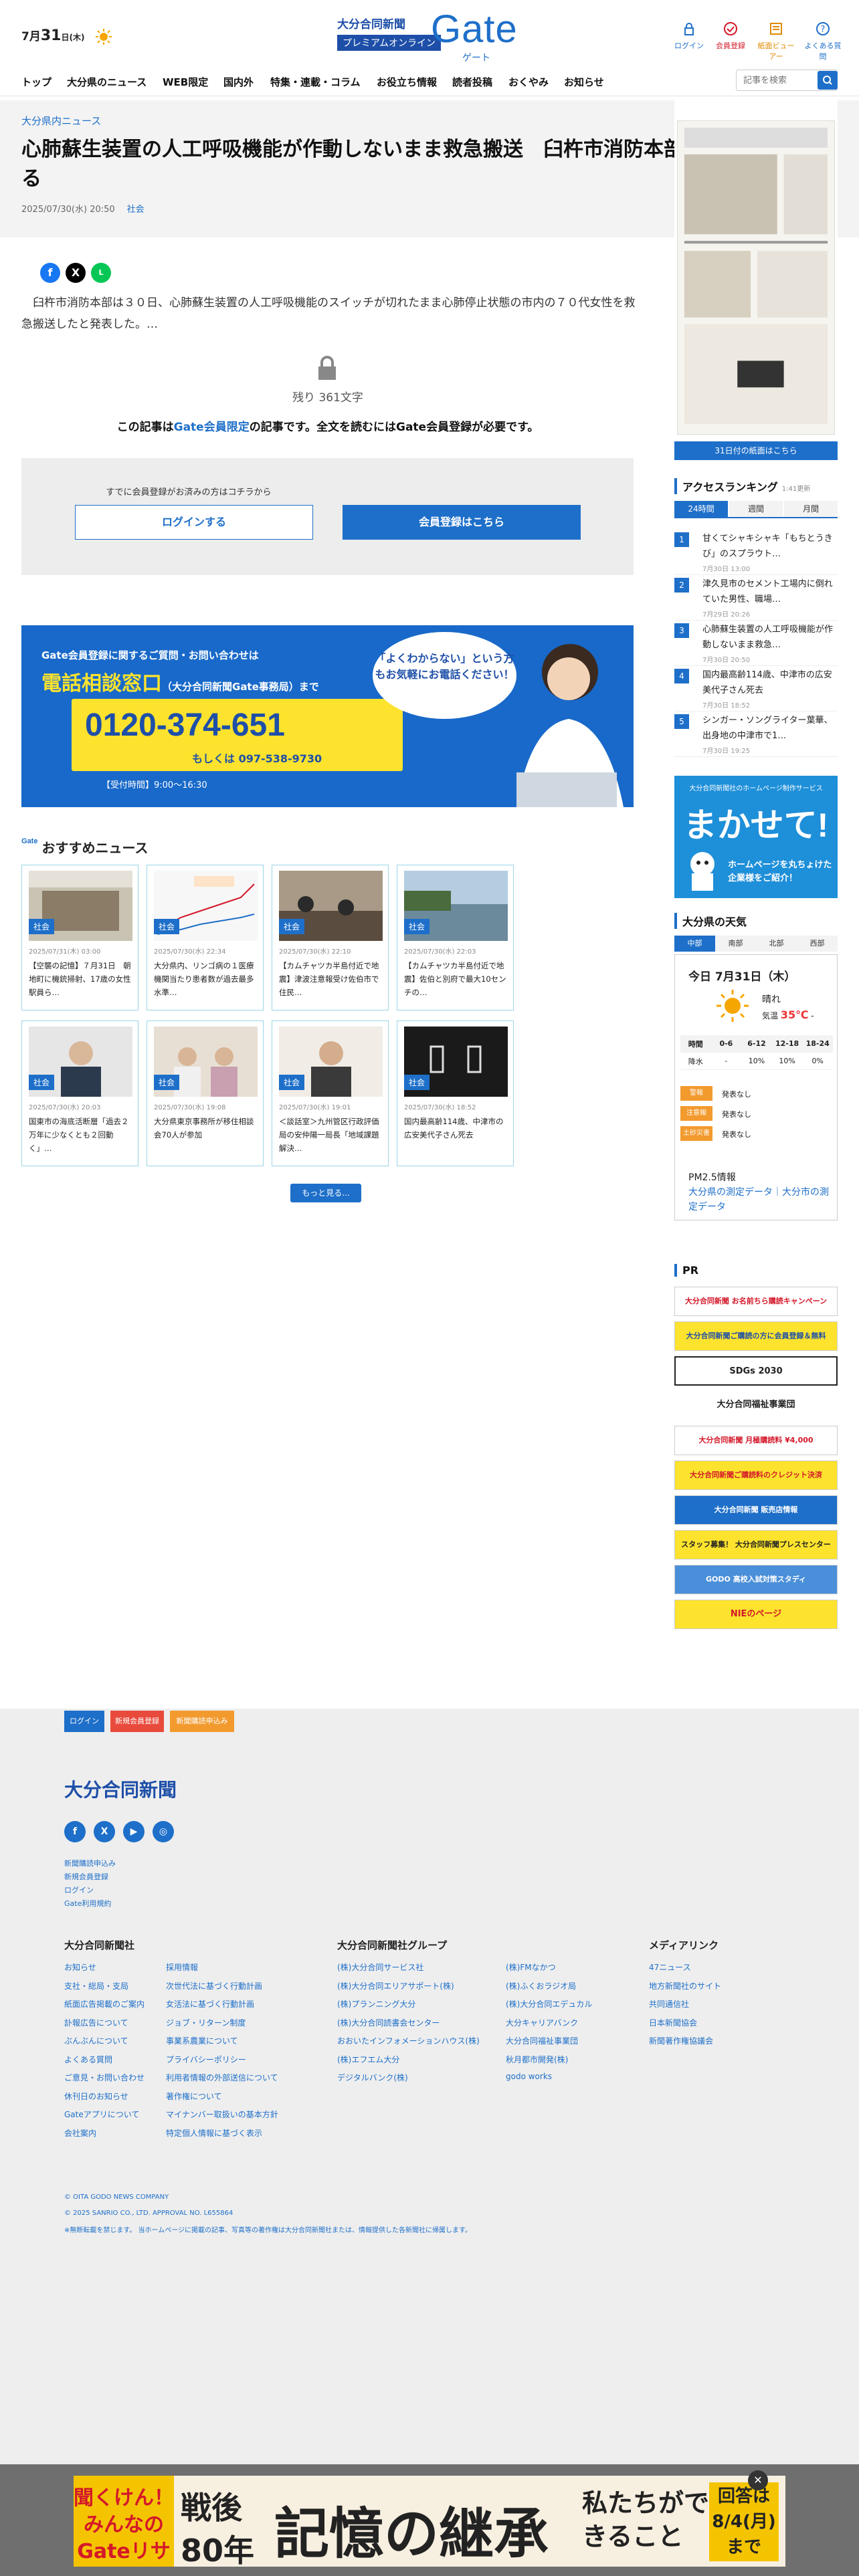 The image size is (859, 2576). I want to click on footer-link: 大分キャリアバンク, so click(542, 2022).